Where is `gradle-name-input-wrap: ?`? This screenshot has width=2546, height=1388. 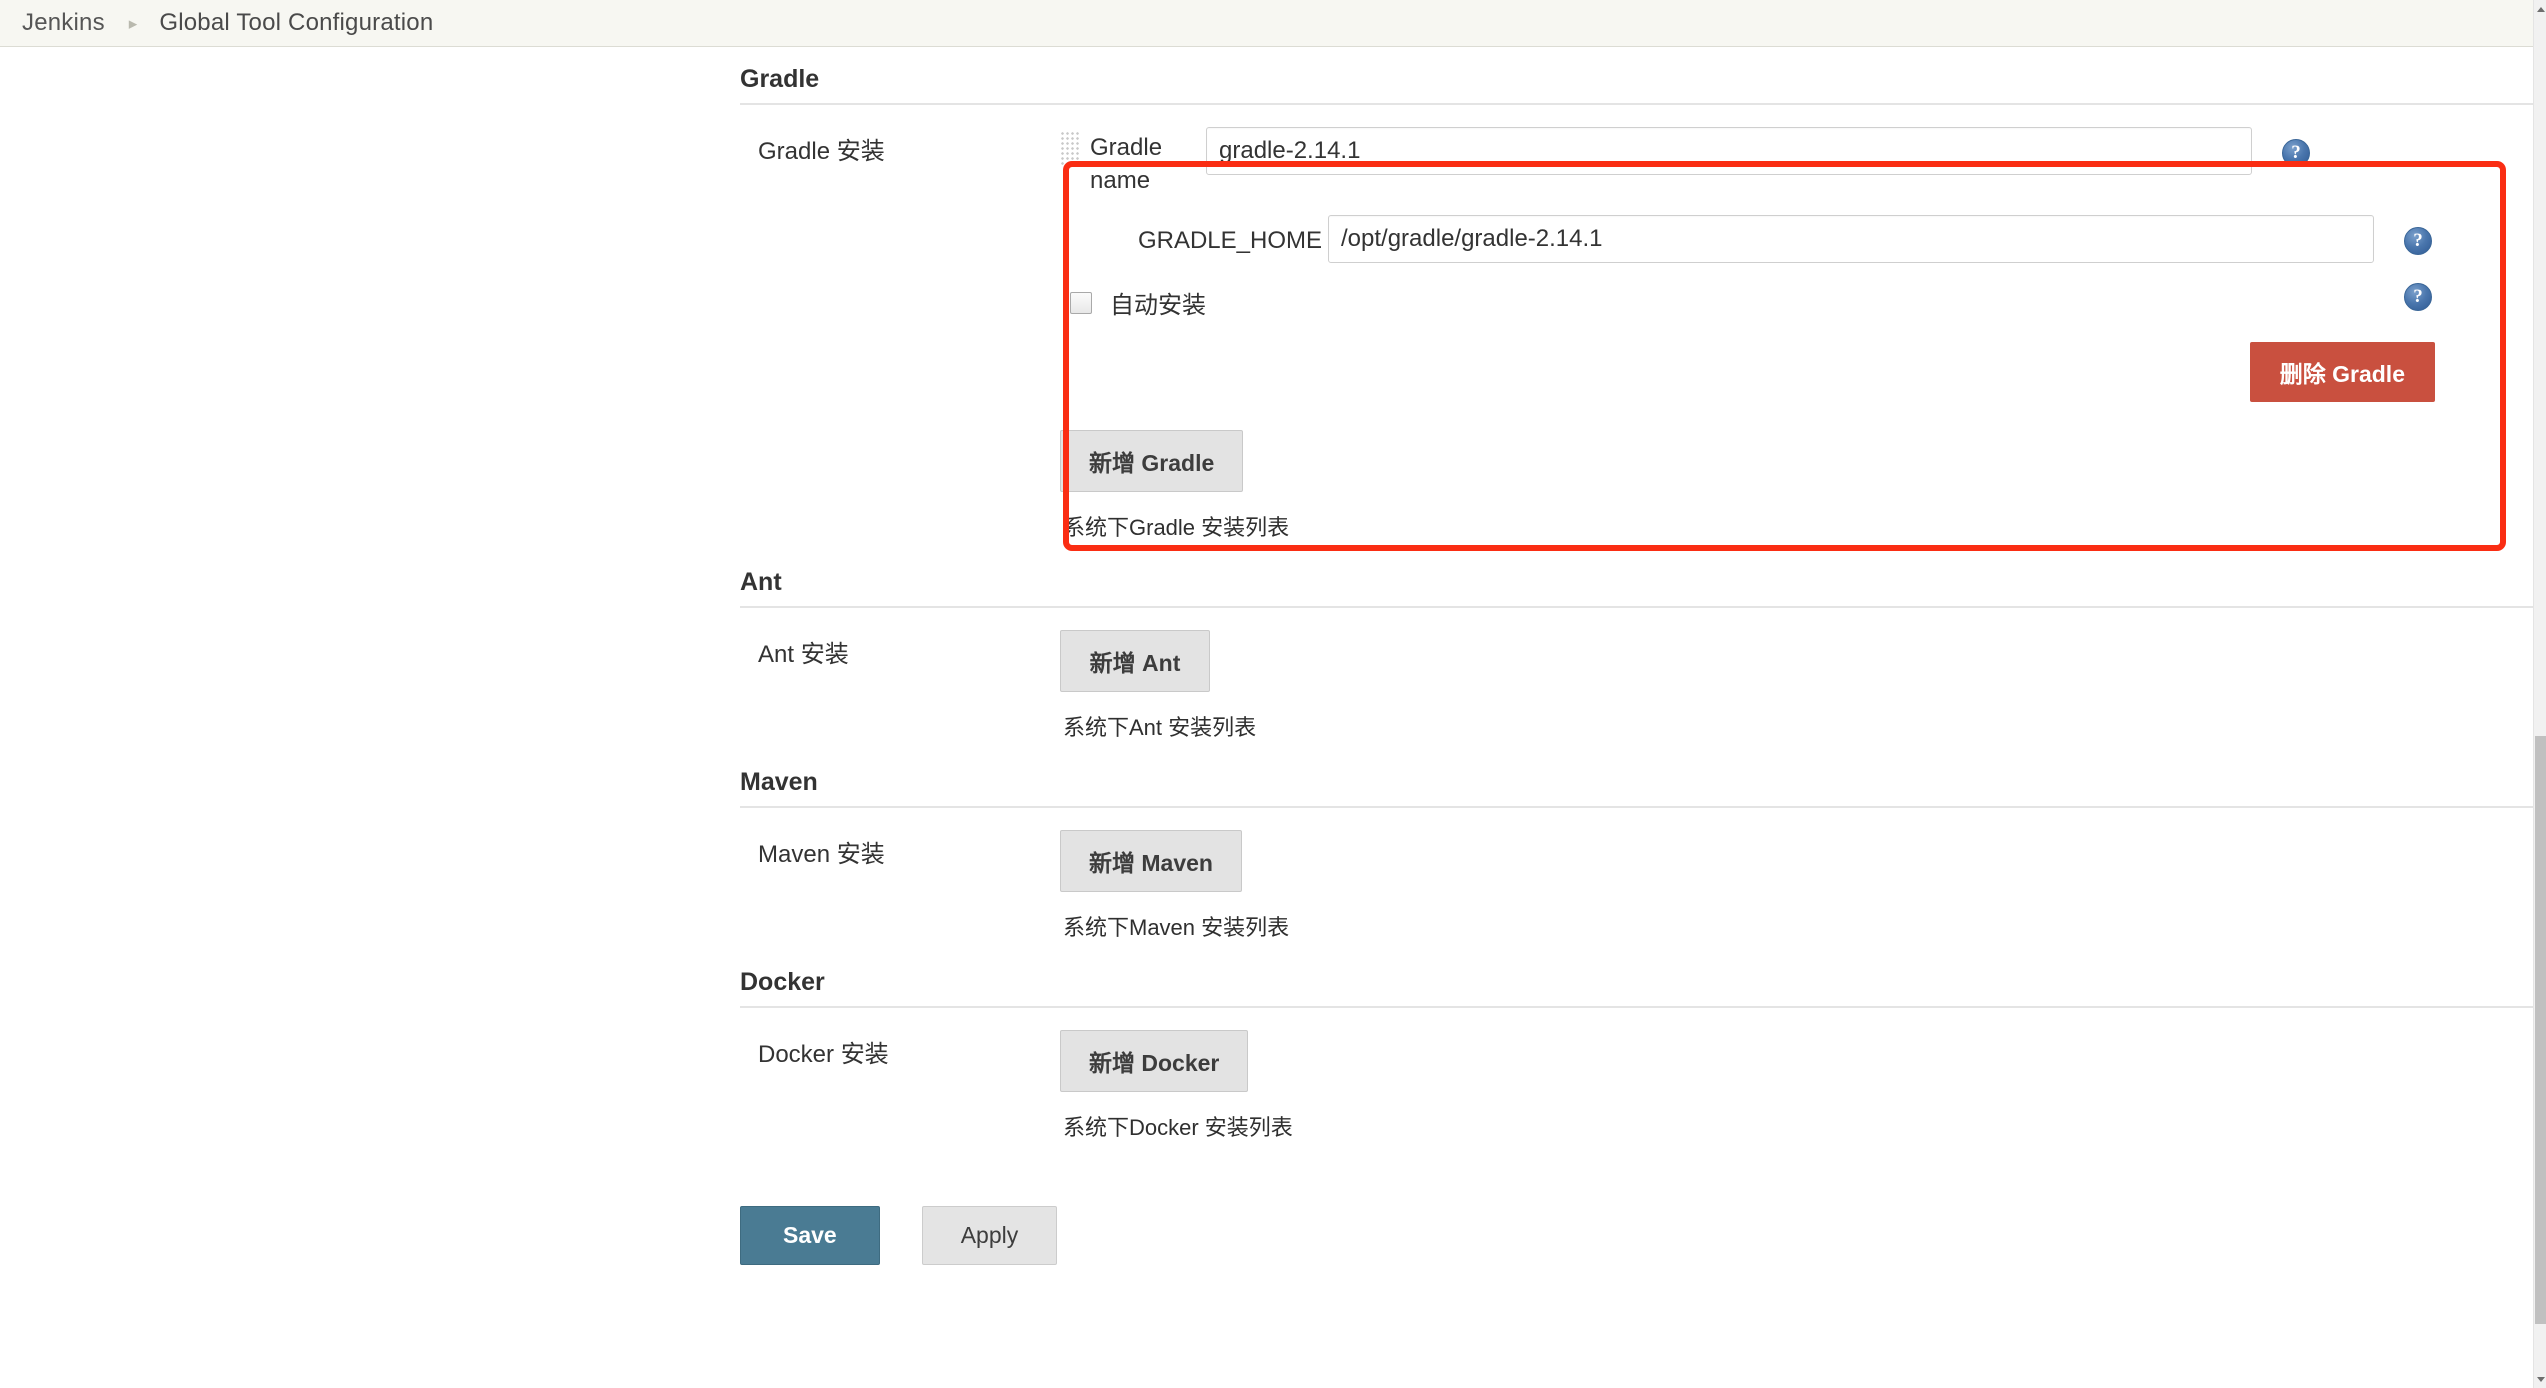 gradle-name-input-wrap: ? is located at coordinates (1758, 151).